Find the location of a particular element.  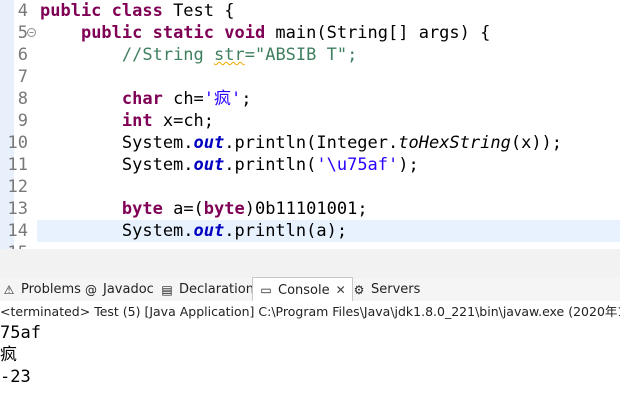

close-icon: ✕ is located at coordinates (341, 290).